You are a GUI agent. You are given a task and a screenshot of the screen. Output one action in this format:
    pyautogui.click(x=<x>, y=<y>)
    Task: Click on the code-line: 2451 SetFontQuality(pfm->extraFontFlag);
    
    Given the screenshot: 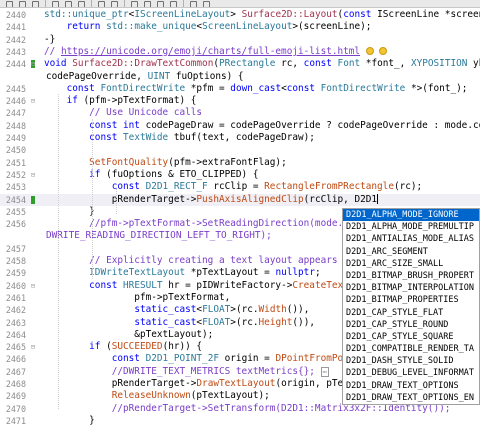 What is the action you would take?
    pyautogui.click(x=240, y=163)
    